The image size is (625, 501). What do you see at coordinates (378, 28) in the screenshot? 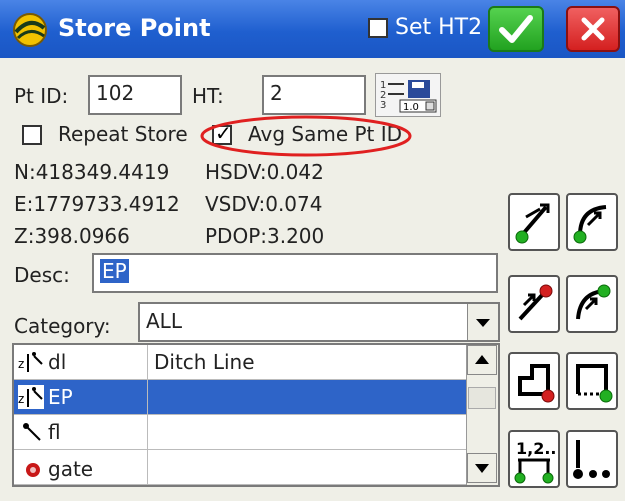
I see `set-ht2-checkbox` at bounding box center [378, 28].